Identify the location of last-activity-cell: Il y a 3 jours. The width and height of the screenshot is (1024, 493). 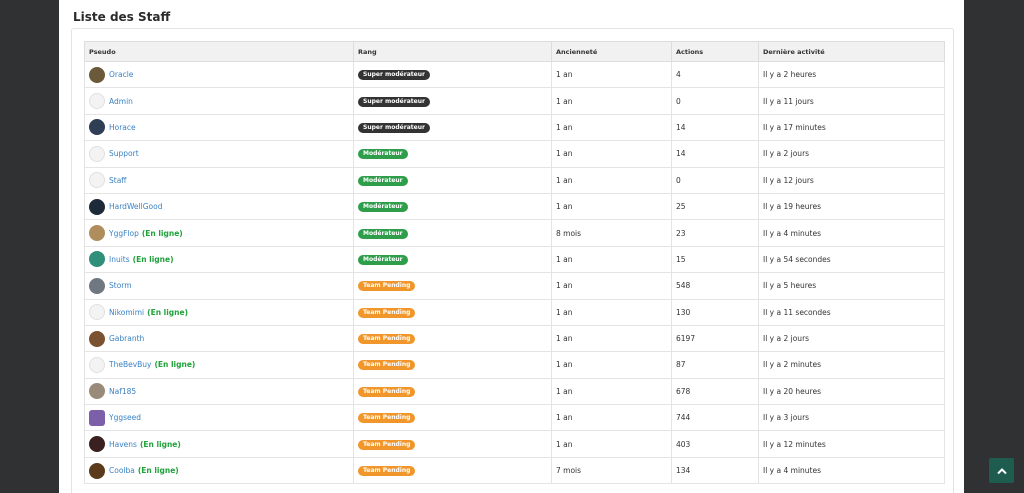
(851, 418).